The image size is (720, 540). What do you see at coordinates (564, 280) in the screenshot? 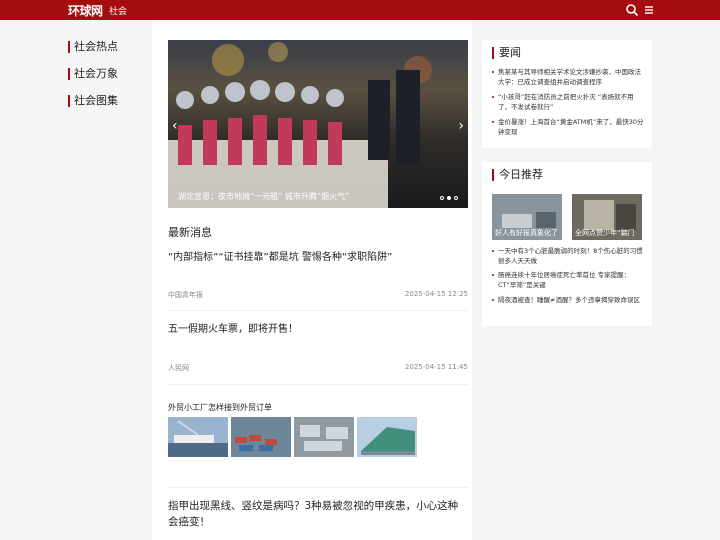
I see `today-text: 肠癌连续十年位居癌症死亡率首位 专家提醒：CT“早筛”是关键` at bounding box center [564, 280].